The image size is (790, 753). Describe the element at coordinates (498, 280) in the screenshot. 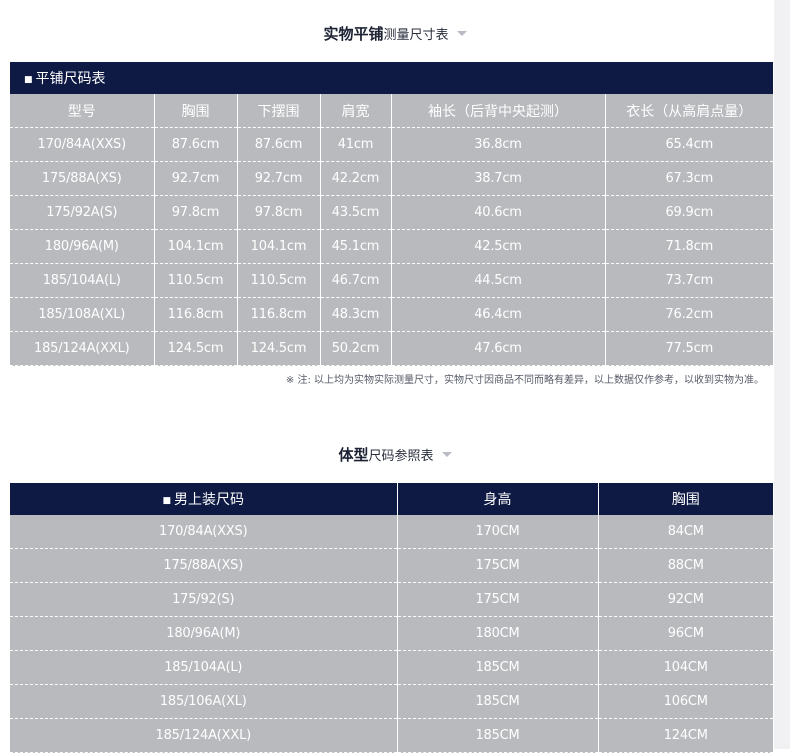

I see `table-cell: 44.5cm` at that location.